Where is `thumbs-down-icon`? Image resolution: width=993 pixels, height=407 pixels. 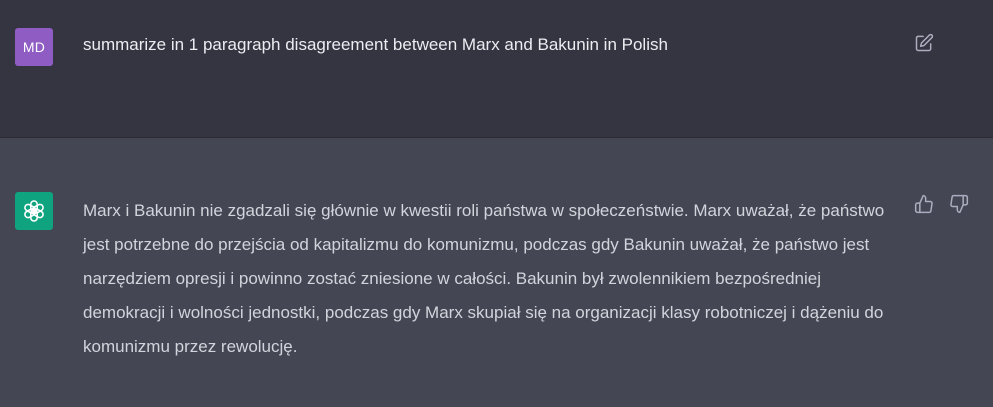 thumbs-down-icon is located at coordinates (959, 204).